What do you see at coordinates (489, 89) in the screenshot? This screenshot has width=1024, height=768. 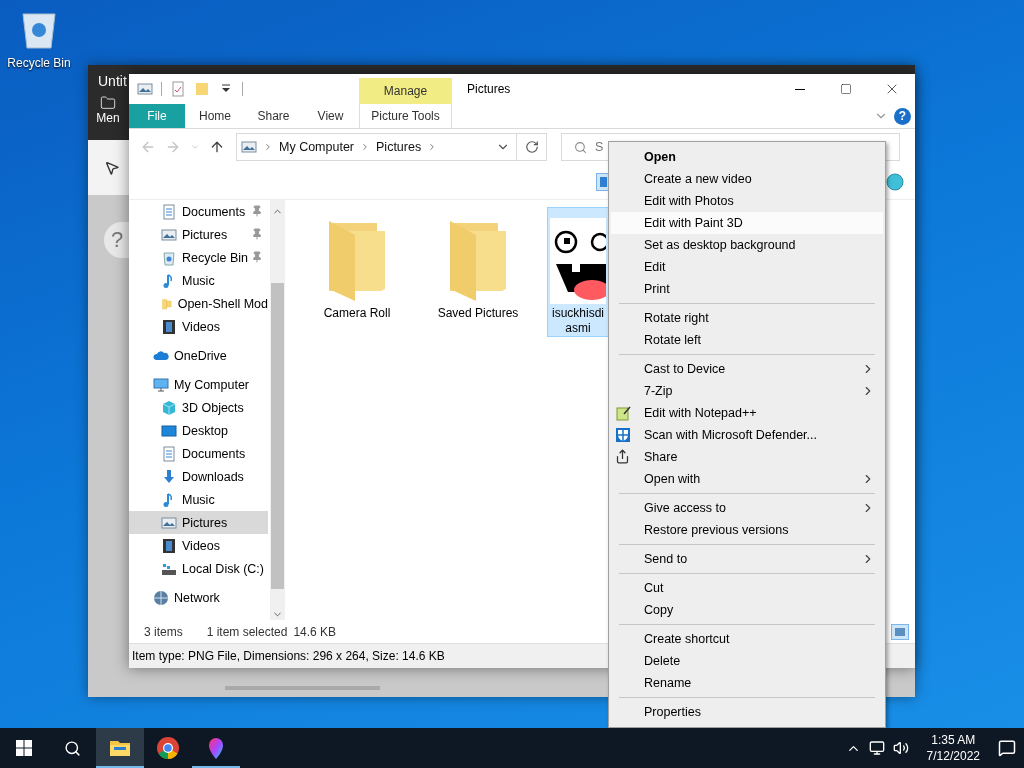 I see `window-title: Pictures` at bounding box center [489, 89].